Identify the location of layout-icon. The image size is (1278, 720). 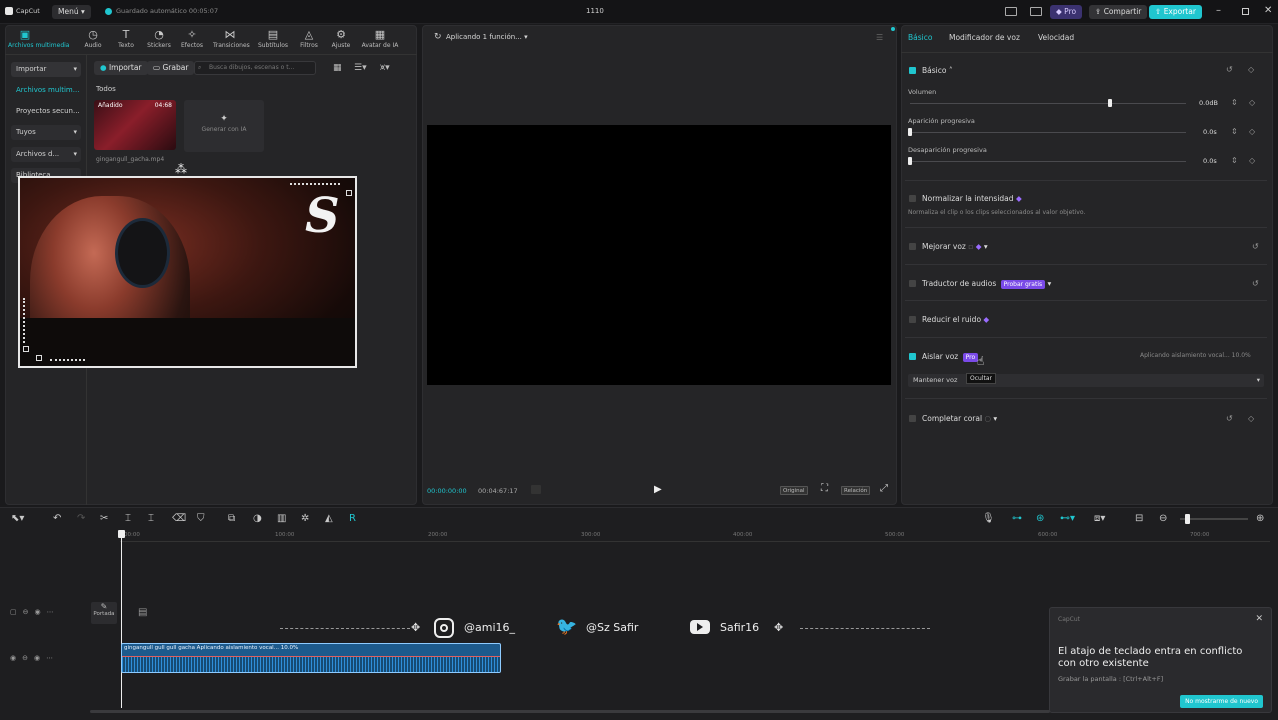
(1011, 11).